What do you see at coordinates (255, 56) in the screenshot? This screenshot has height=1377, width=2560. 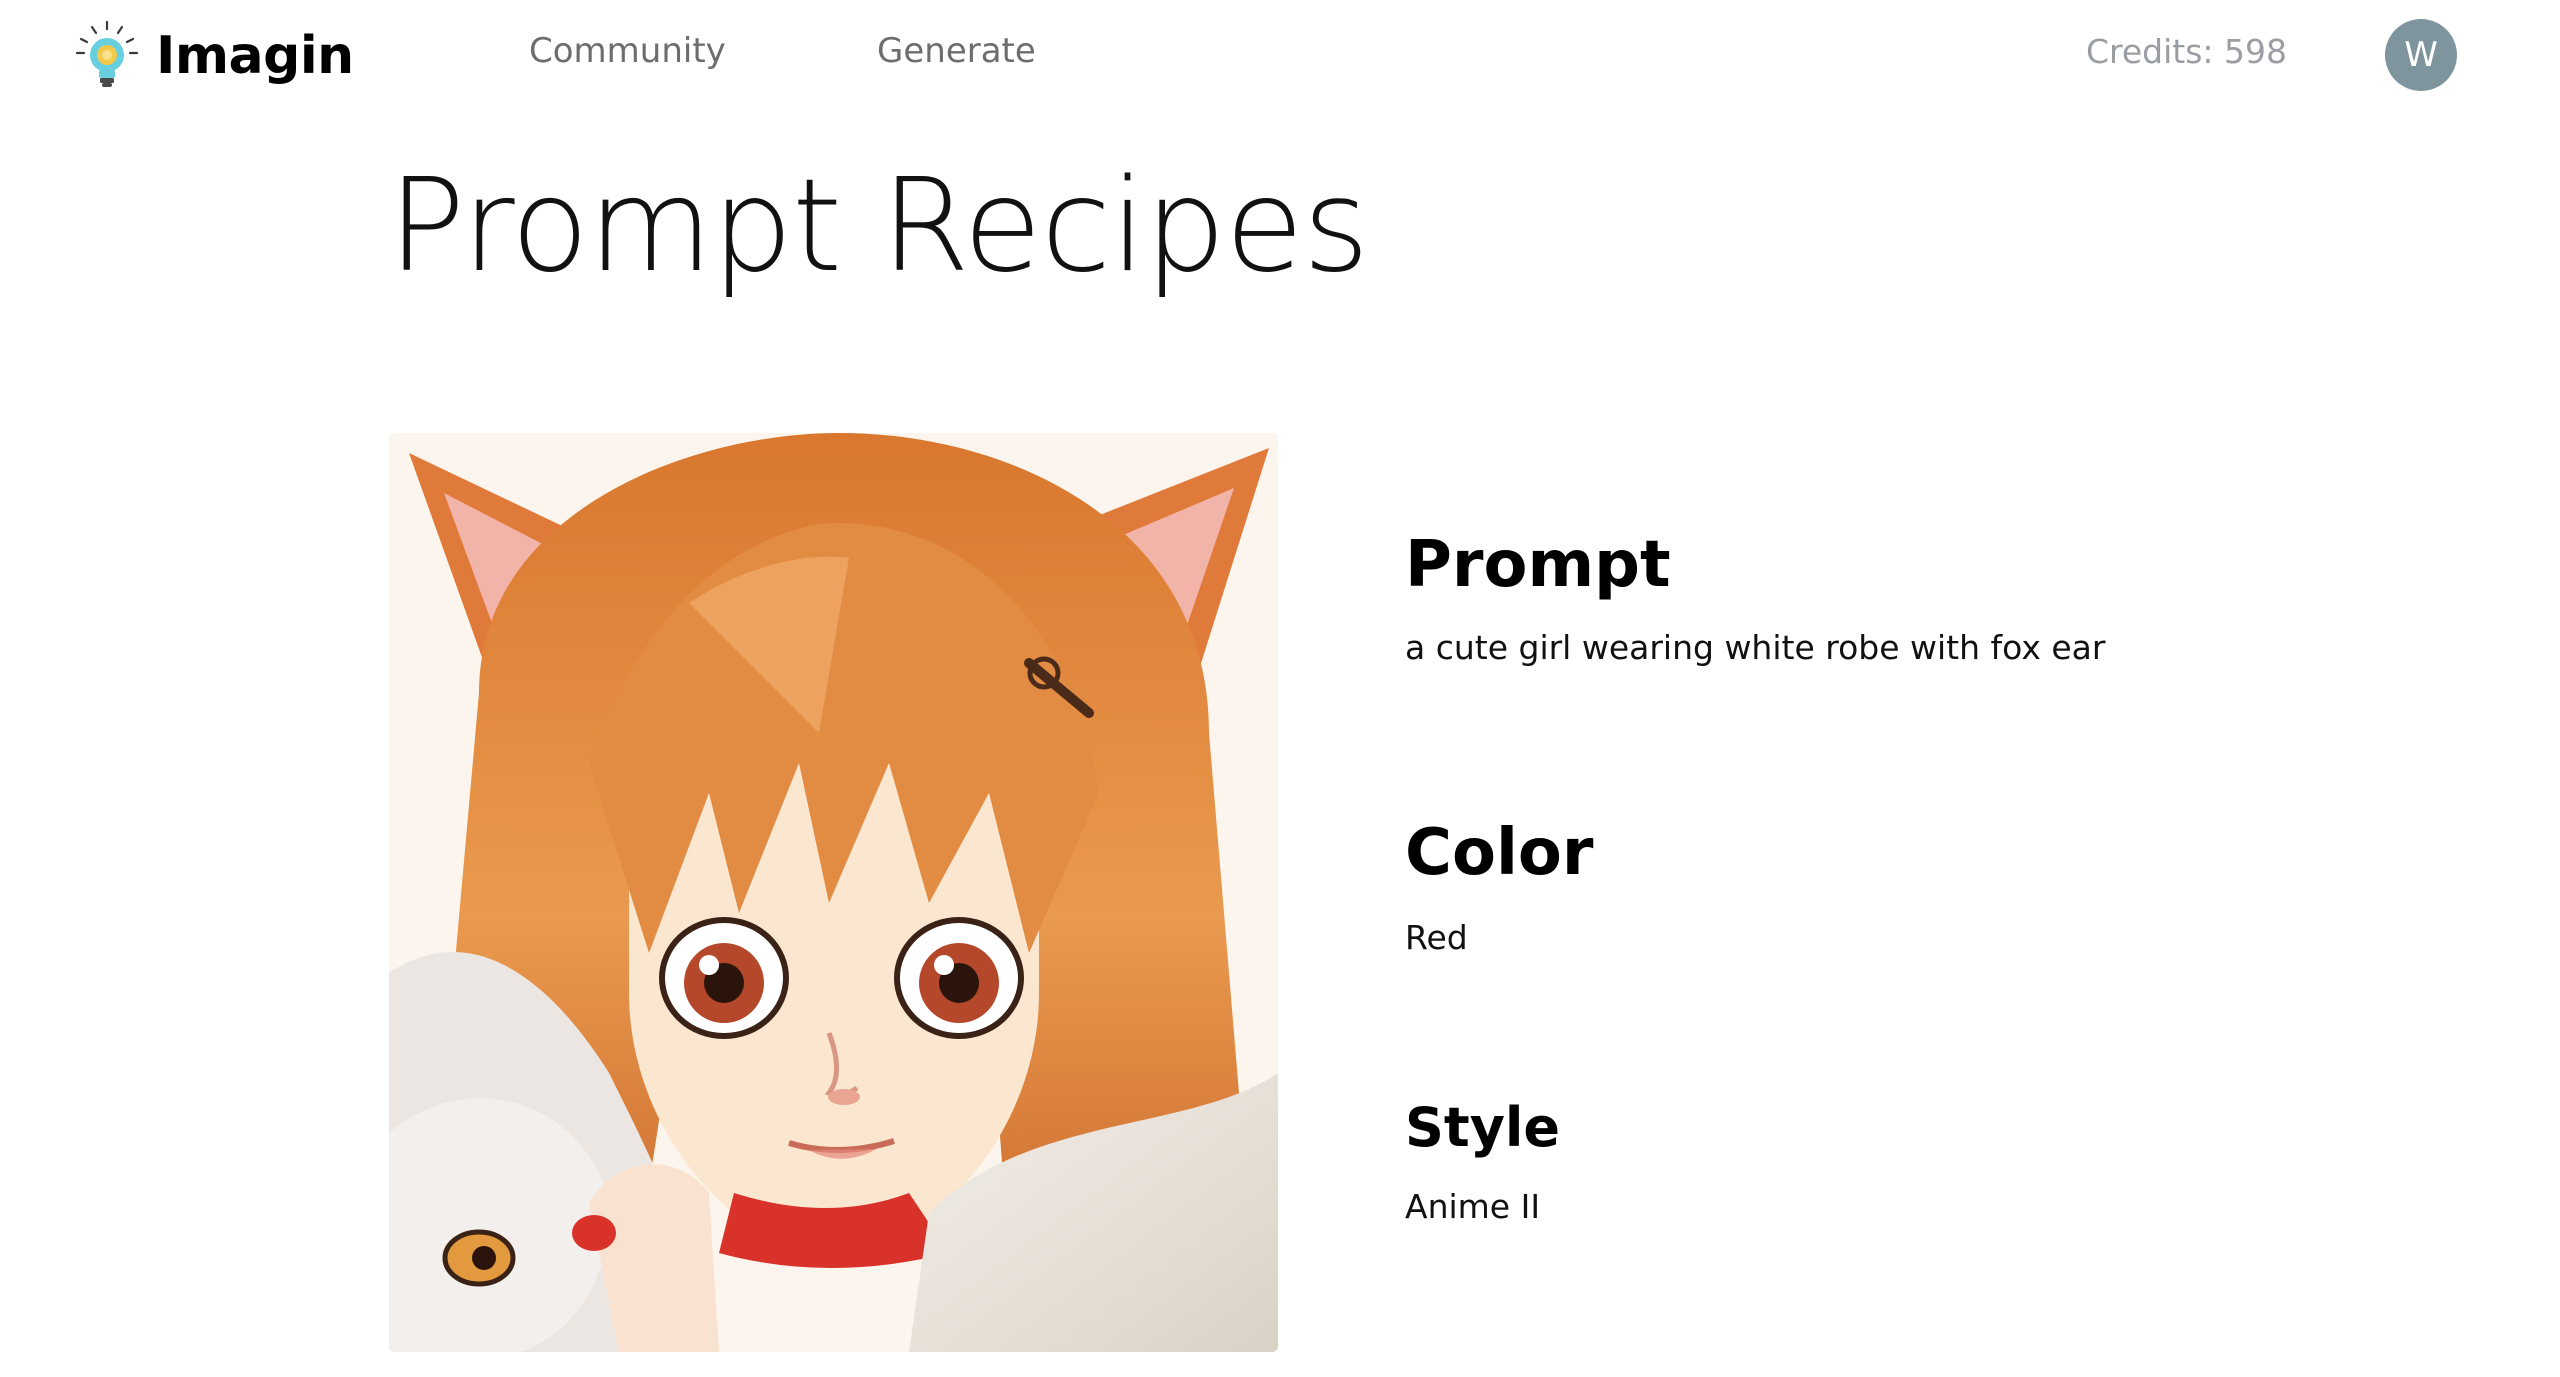 I see `brand-name: Imagin` at bounding box center [255, 56].